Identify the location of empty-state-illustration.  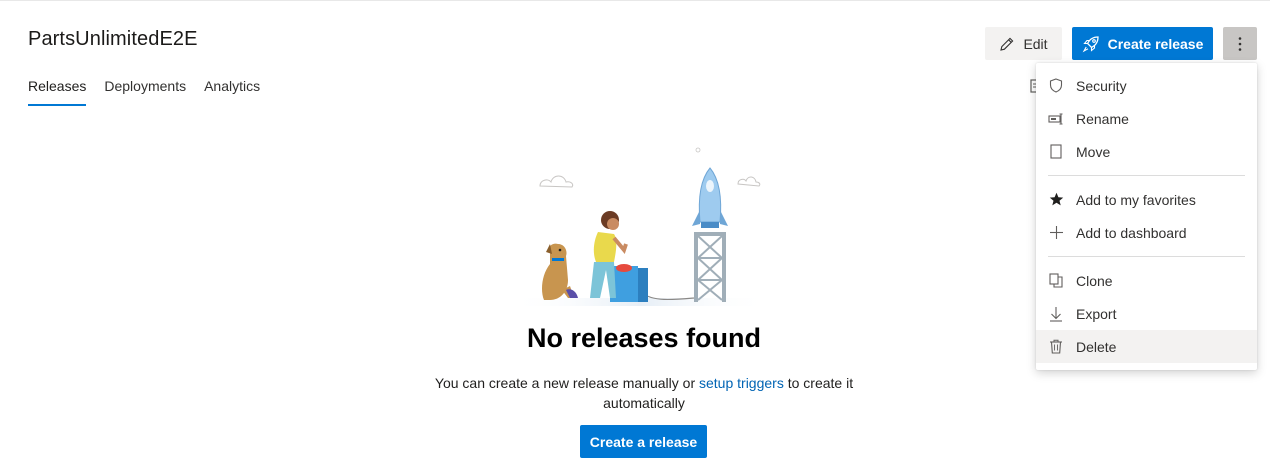
(640, 226).